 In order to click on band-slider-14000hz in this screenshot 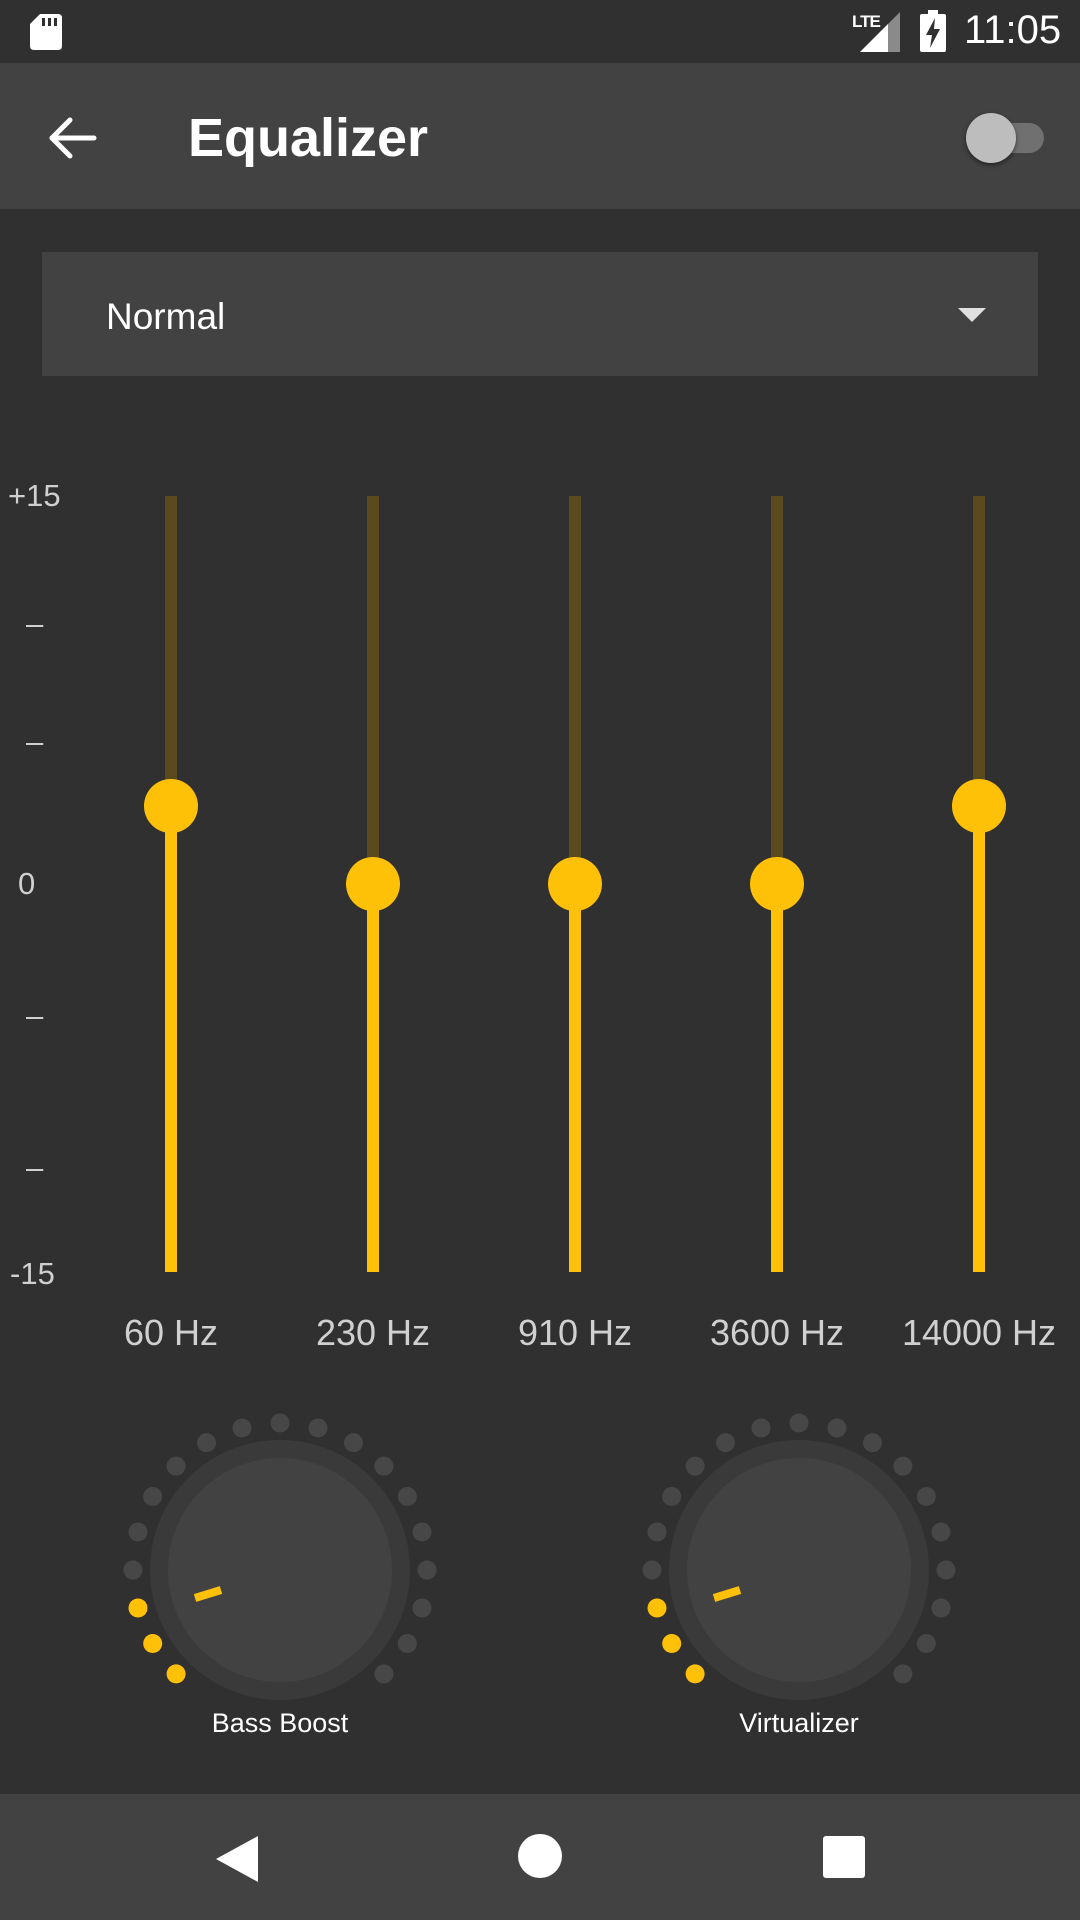, I will do `click(979, 885)`.